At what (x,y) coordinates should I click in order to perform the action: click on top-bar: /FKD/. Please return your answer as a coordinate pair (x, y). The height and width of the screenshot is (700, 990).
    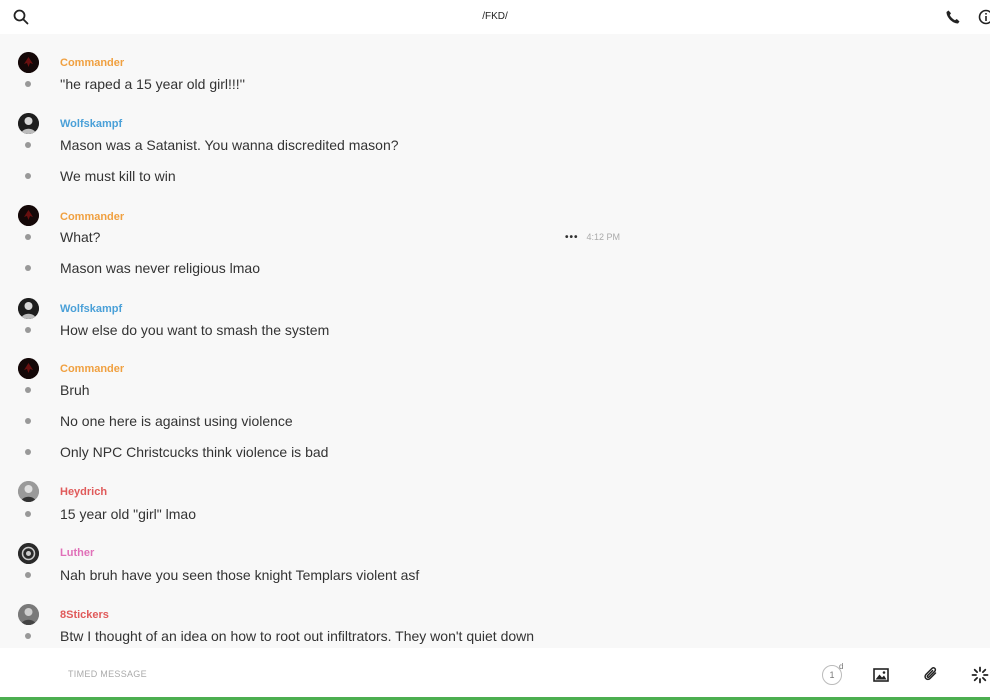
    Looking at the image, I should click on (495, 17).